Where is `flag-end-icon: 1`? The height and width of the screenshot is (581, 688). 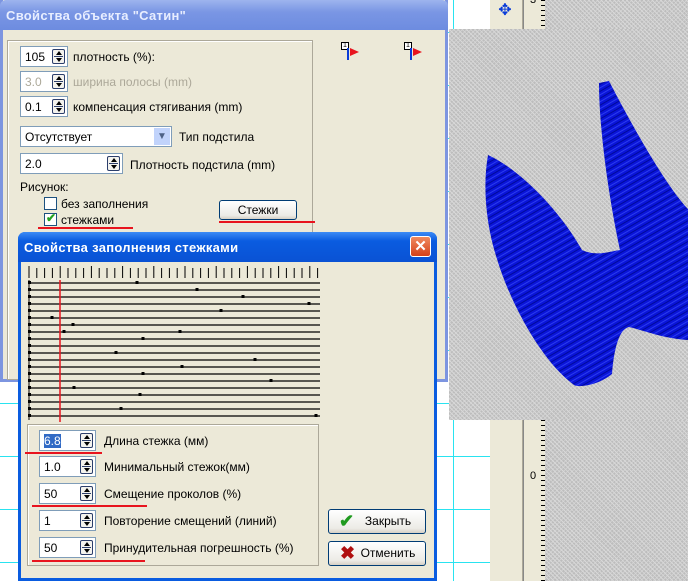
flag-end-icon: 1 is located at coordinates (414, 52).